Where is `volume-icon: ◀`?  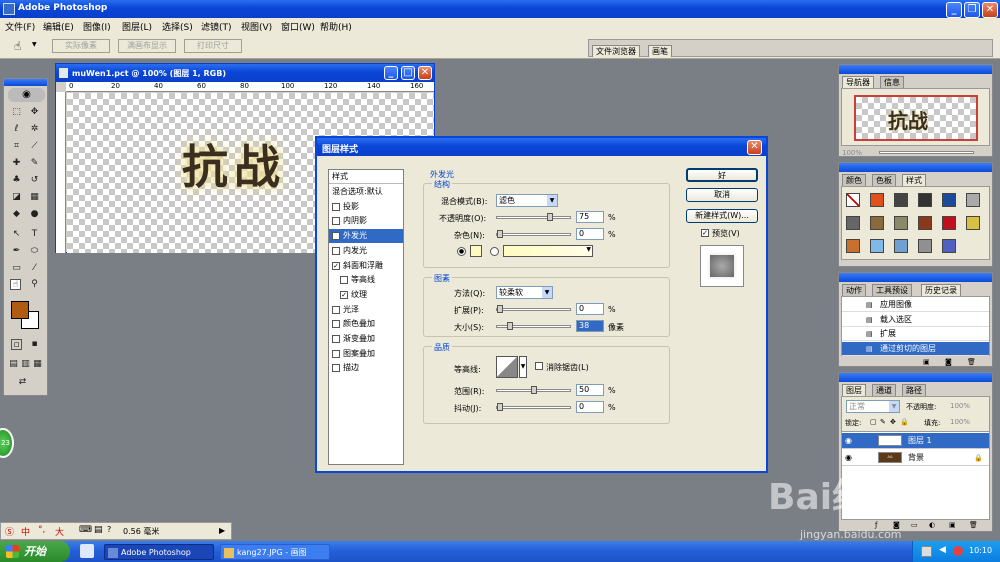 volume-icon: ◀ is located at coordinates (942, 550).